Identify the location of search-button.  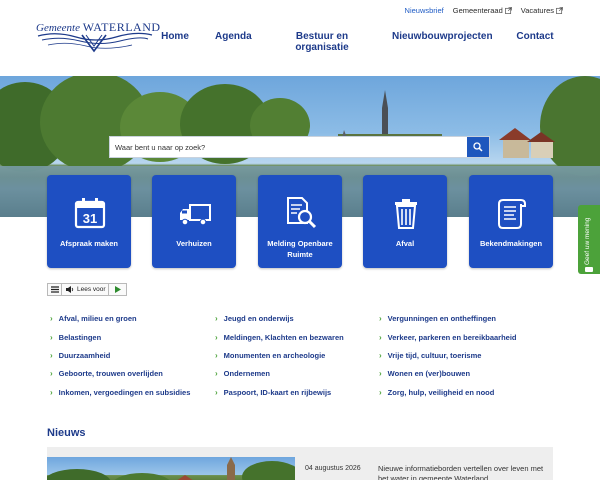
(478, 147).